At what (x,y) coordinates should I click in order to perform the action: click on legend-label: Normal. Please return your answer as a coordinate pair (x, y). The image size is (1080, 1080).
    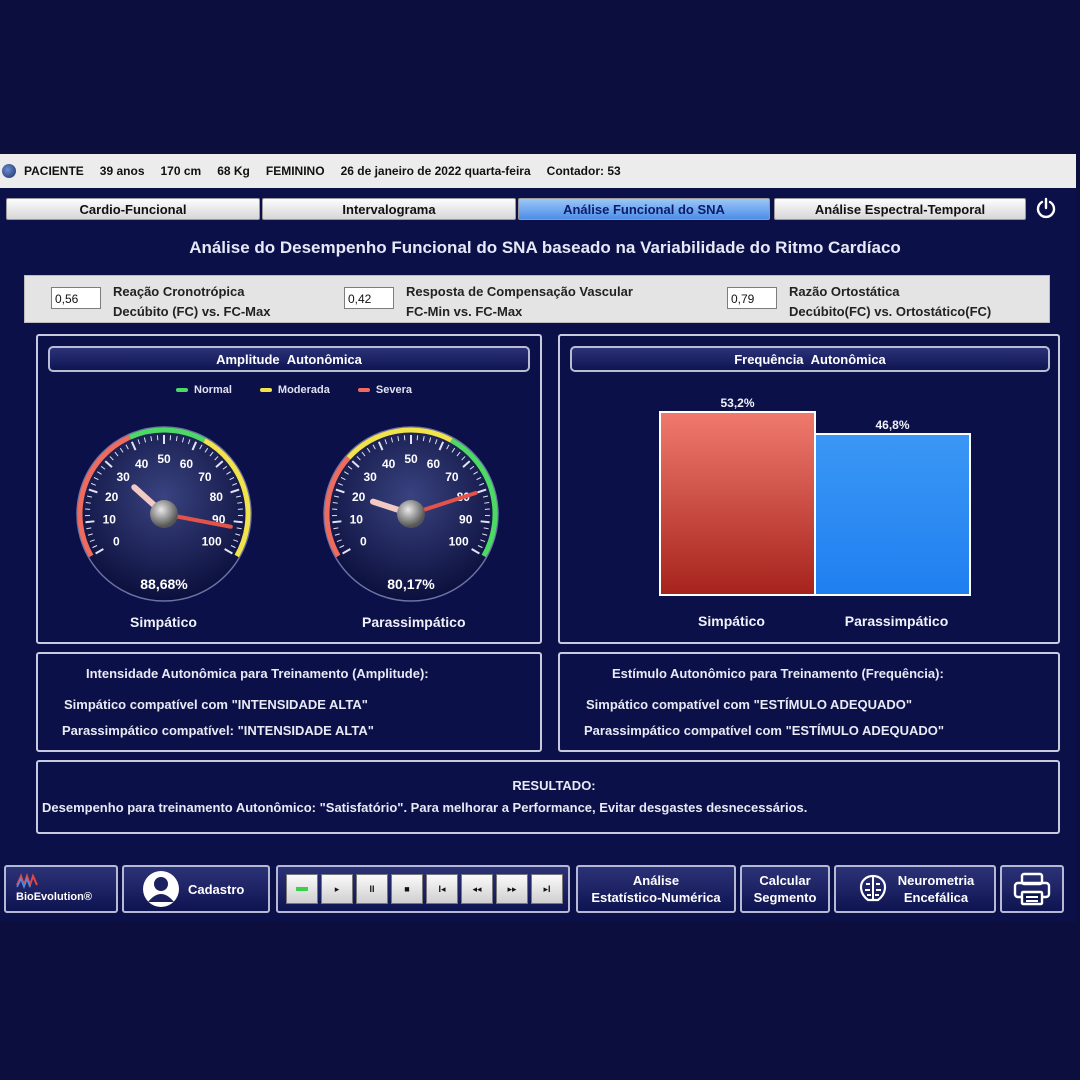
    Looking at the image, I should click on (213, 390).